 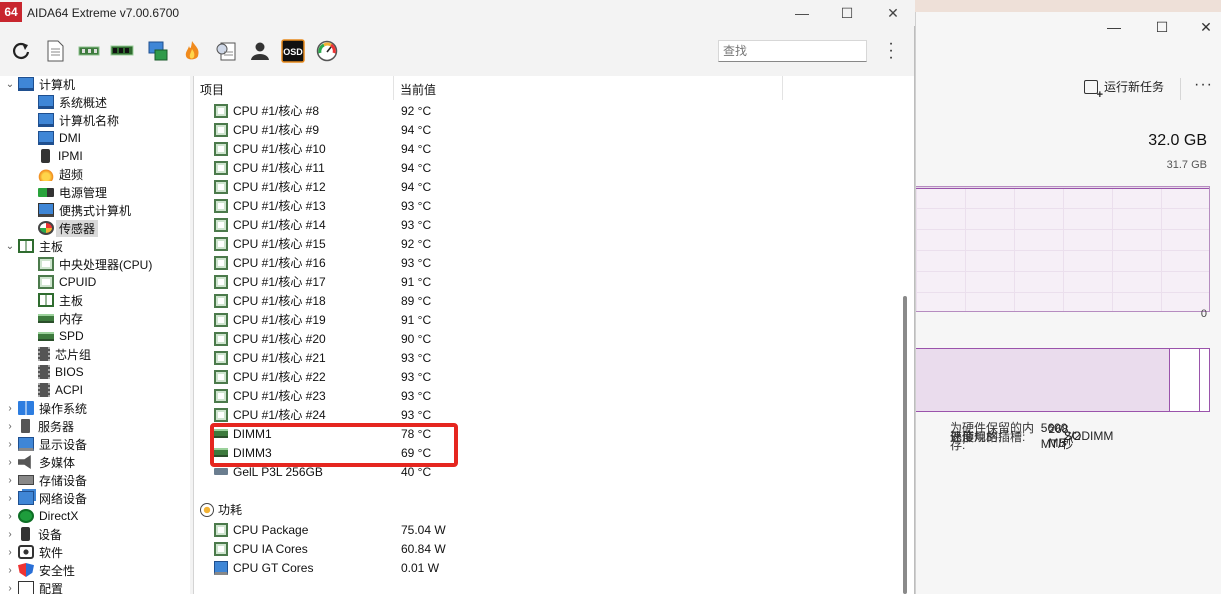 What do you see at coordinates (327, 51) in the screenshot?
I see `gauge-icon` at bounding box center [327, 51].